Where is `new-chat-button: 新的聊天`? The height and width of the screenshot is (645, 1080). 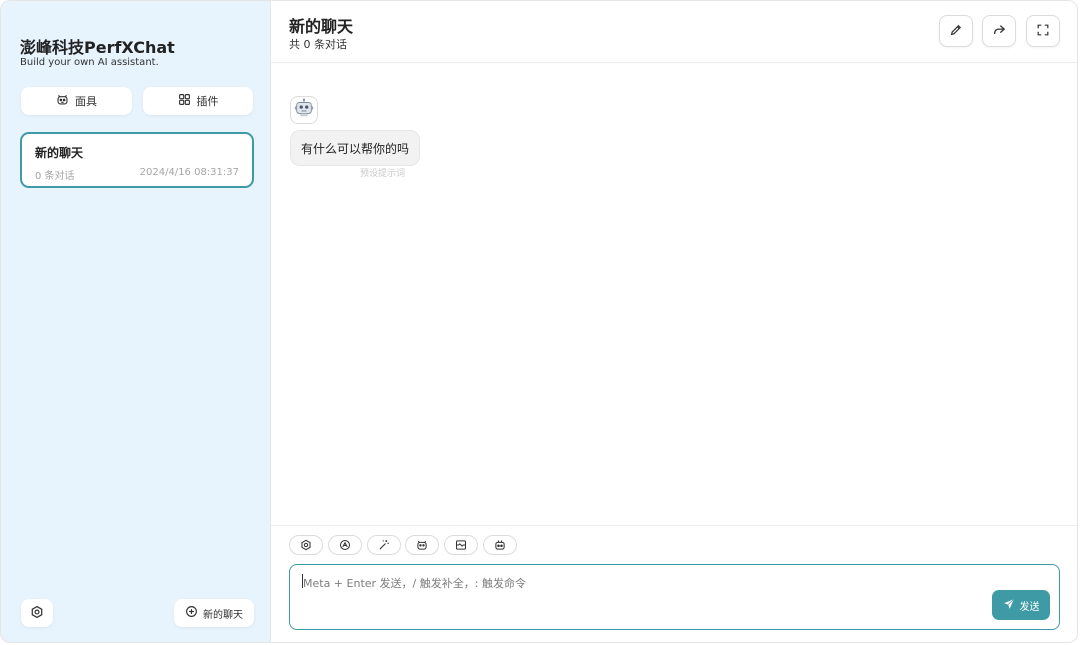 new-chat-button: 新的聊天 is located at coordinates (214, 613).